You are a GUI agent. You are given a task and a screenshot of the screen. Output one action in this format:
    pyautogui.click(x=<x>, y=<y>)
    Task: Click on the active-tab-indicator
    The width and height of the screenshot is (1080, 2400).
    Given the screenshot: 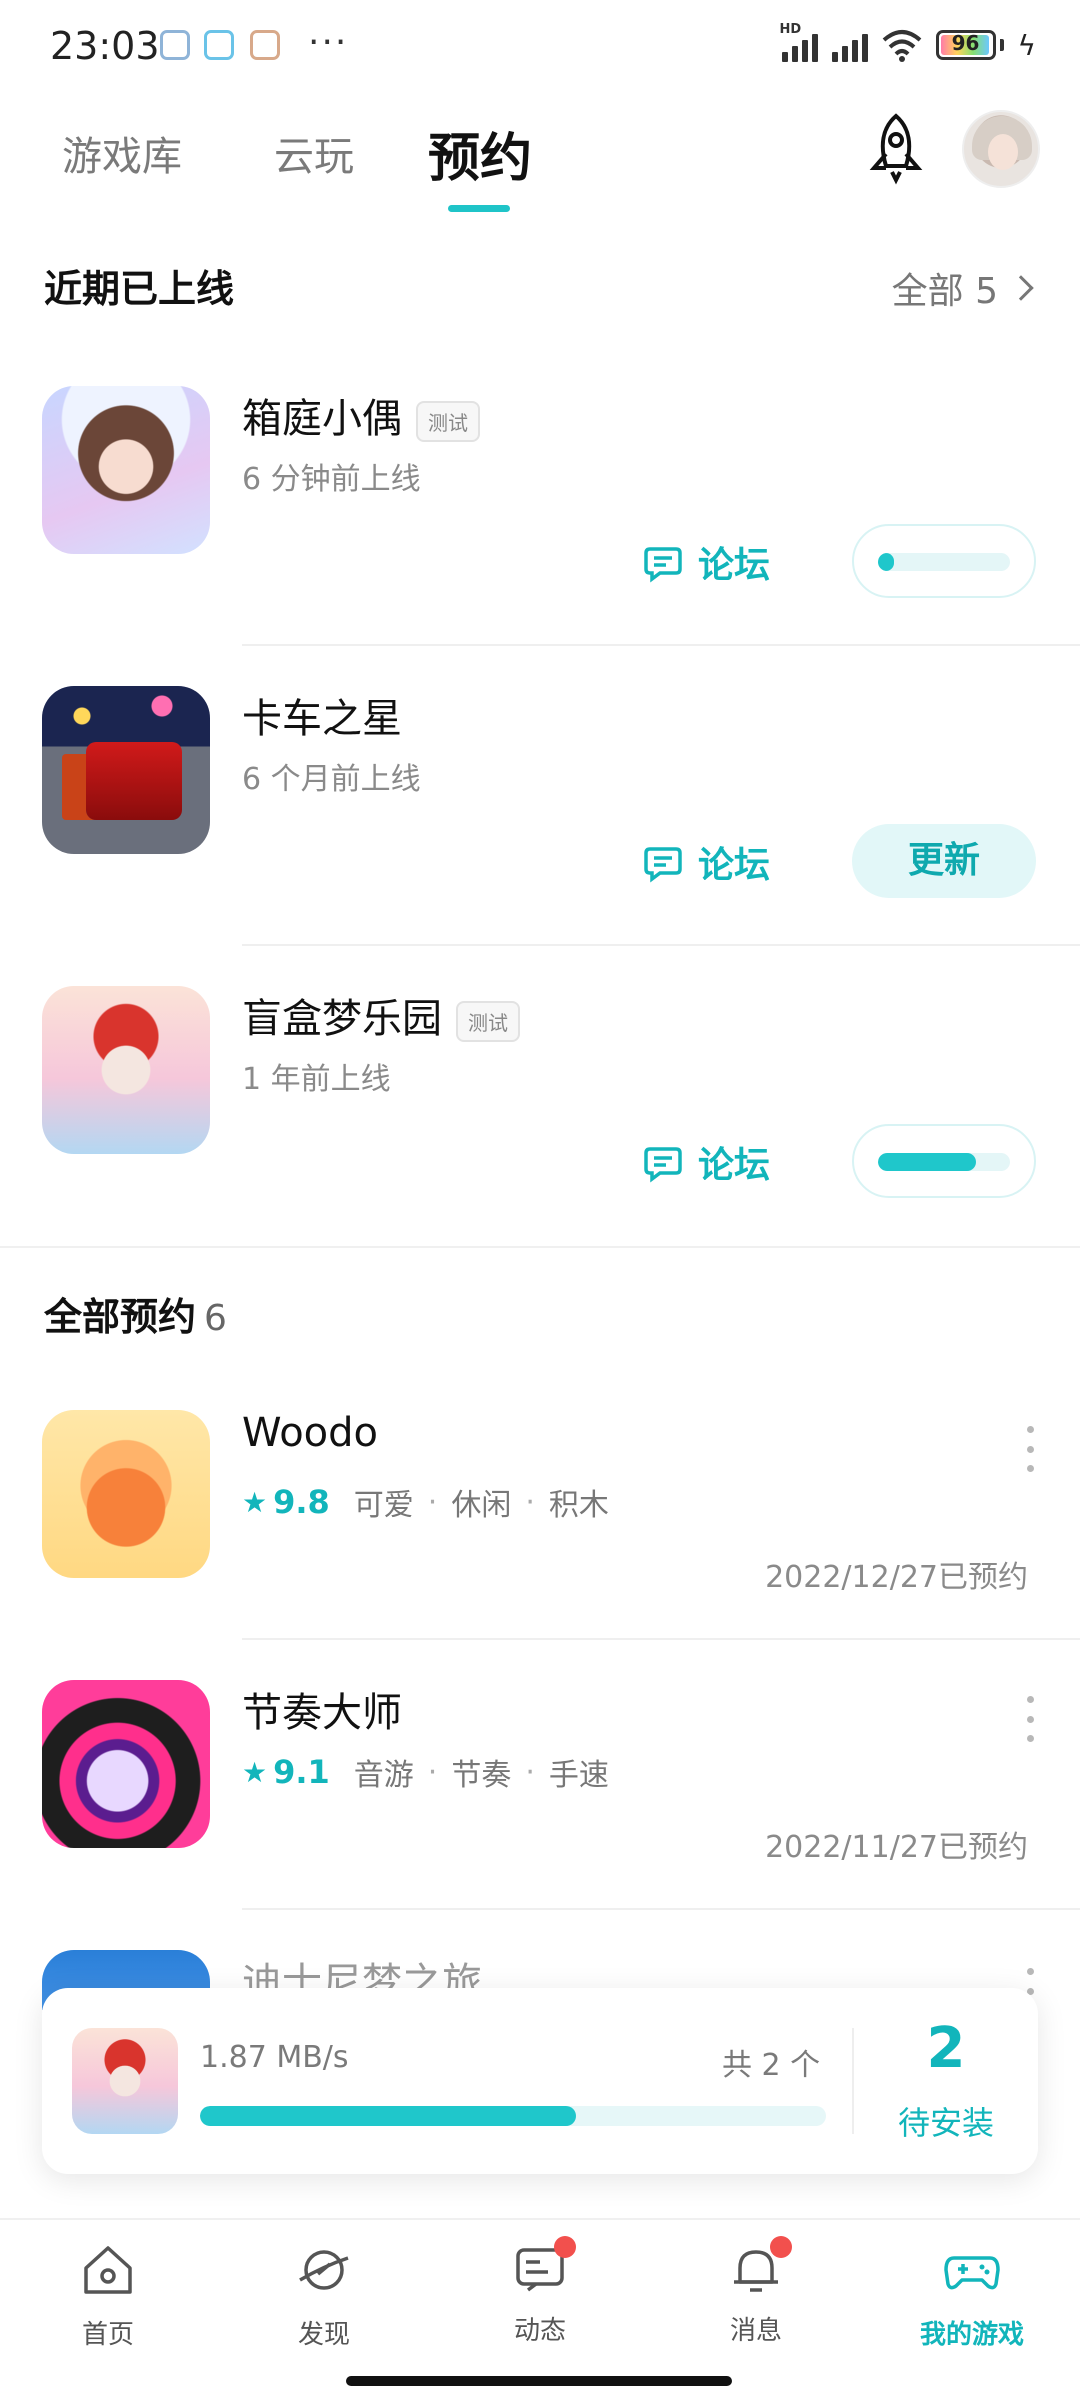 What is the action you would take?
    pyautogui.click(x=479, y=208)
    